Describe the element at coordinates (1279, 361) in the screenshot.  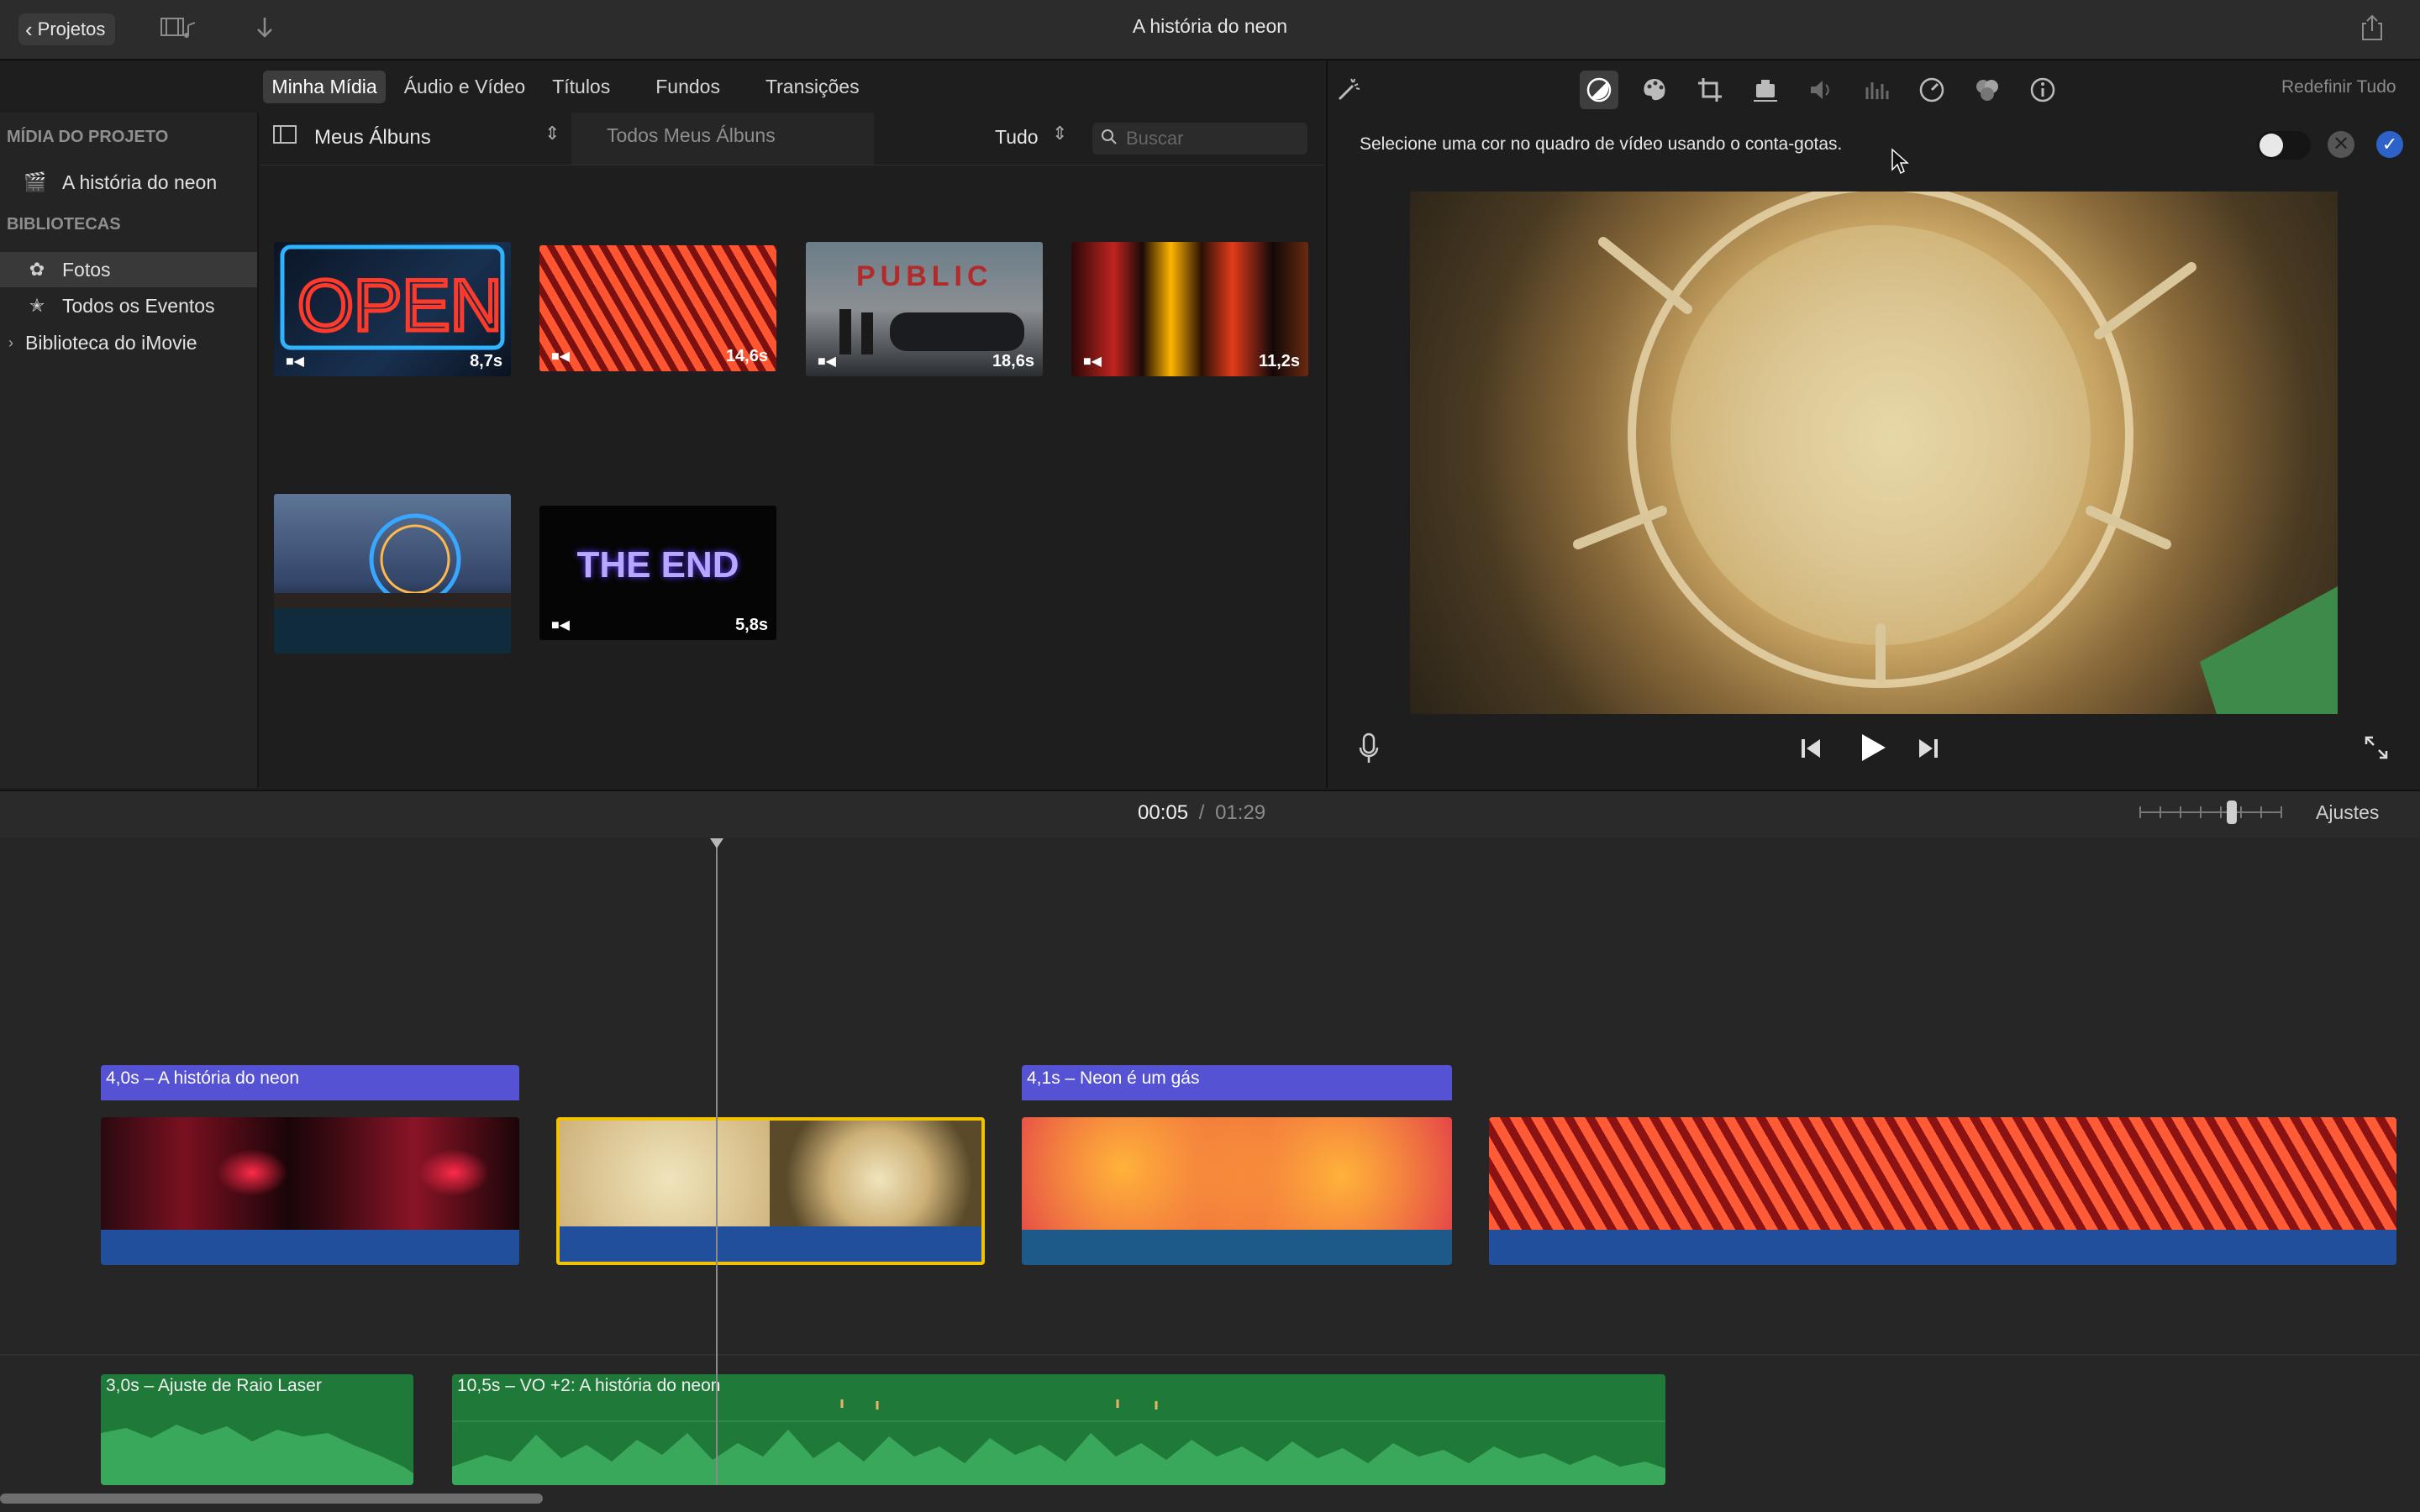
I see `clip-duration: 11,2s` at that location.